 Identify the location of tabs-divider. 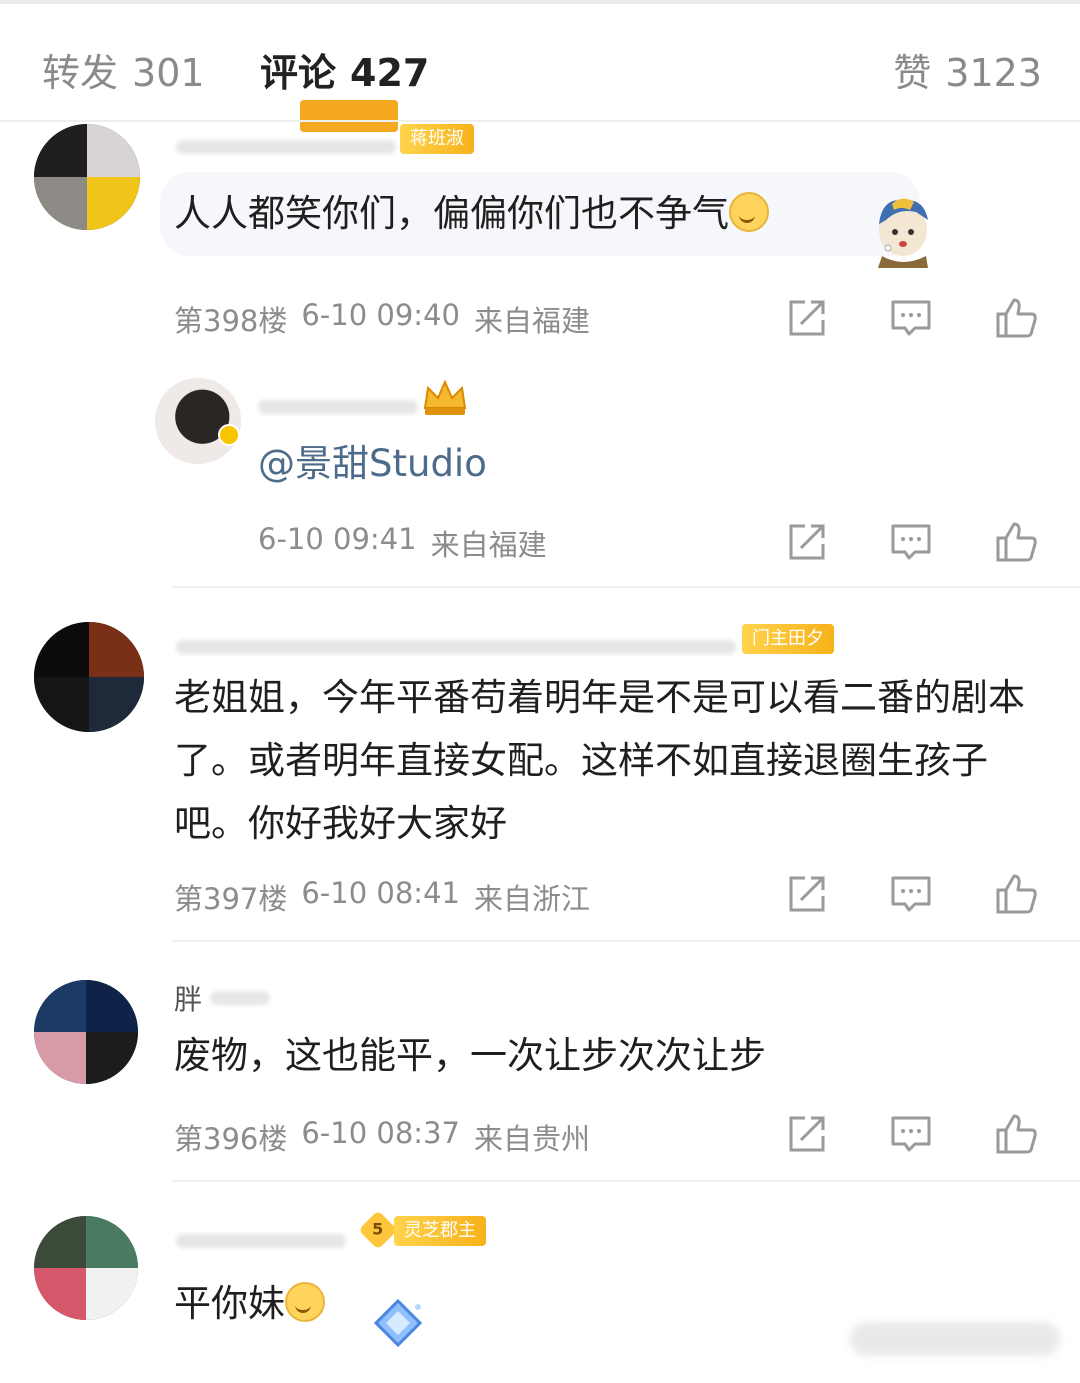
(540, 121).